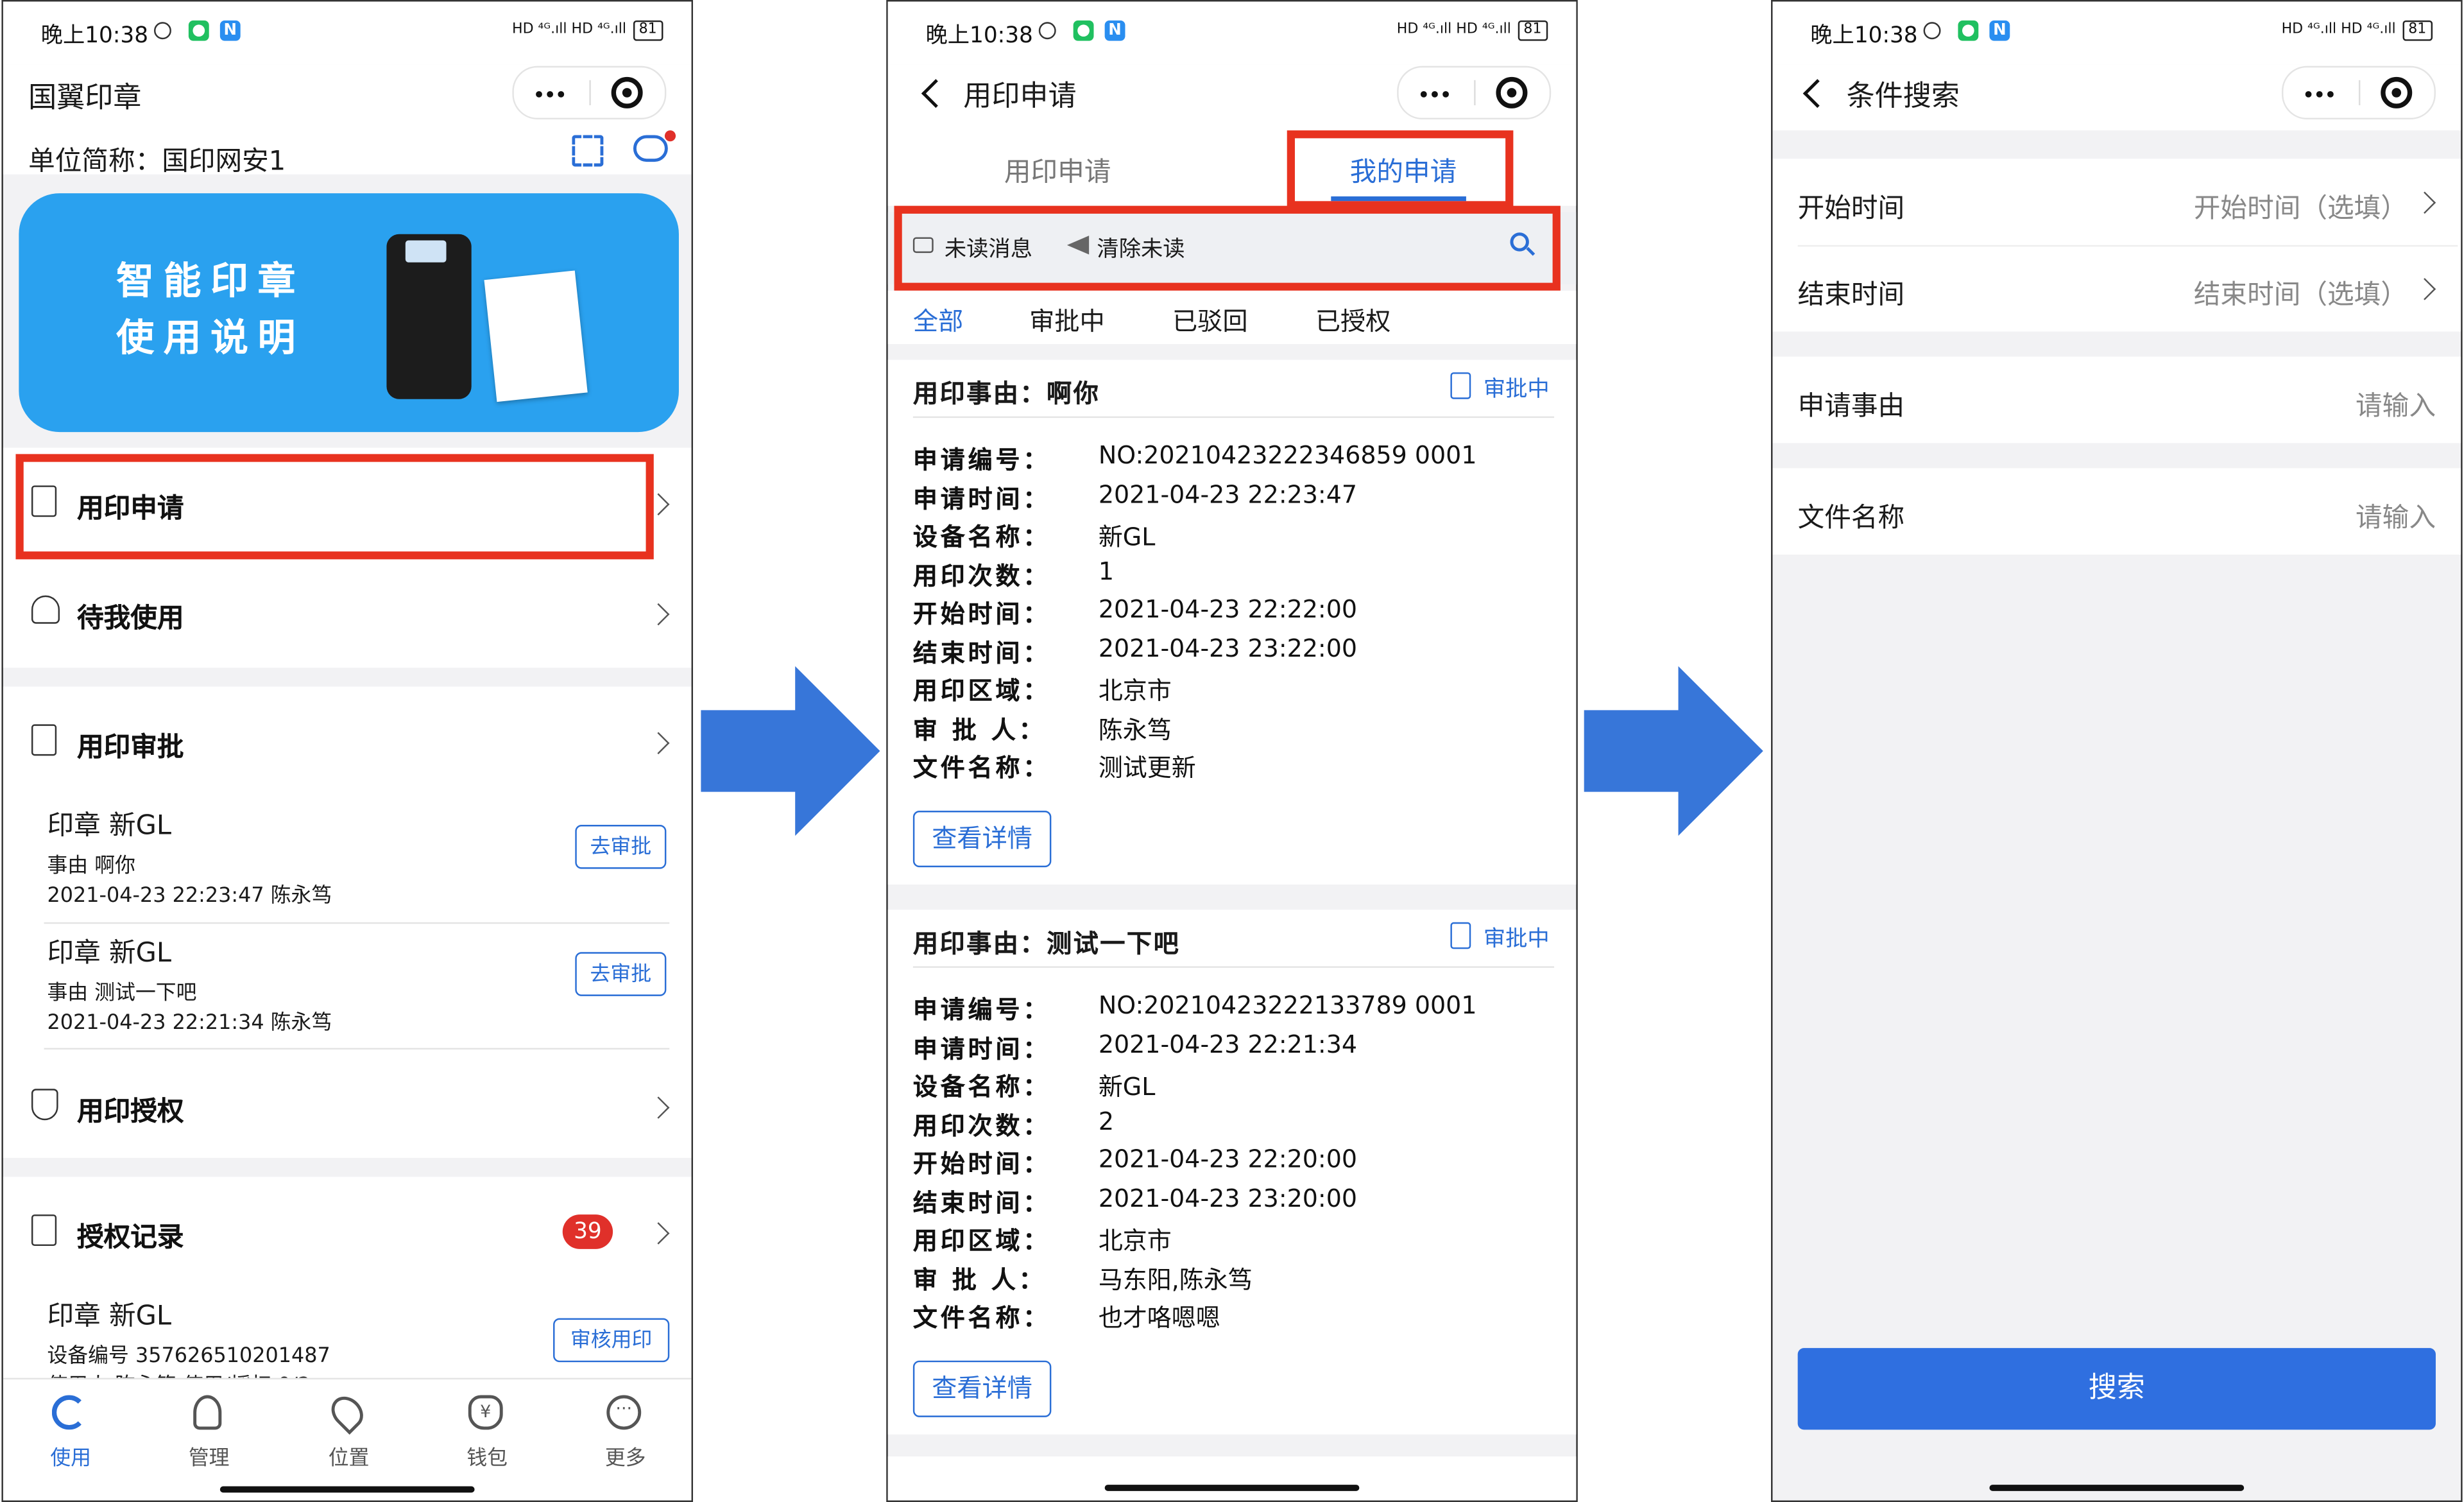 This screenshot has height=1502, width=2464. Describe the element at coordinates (1127, 1087) in the screenshot. I see `value-device: 新GL` at that location.